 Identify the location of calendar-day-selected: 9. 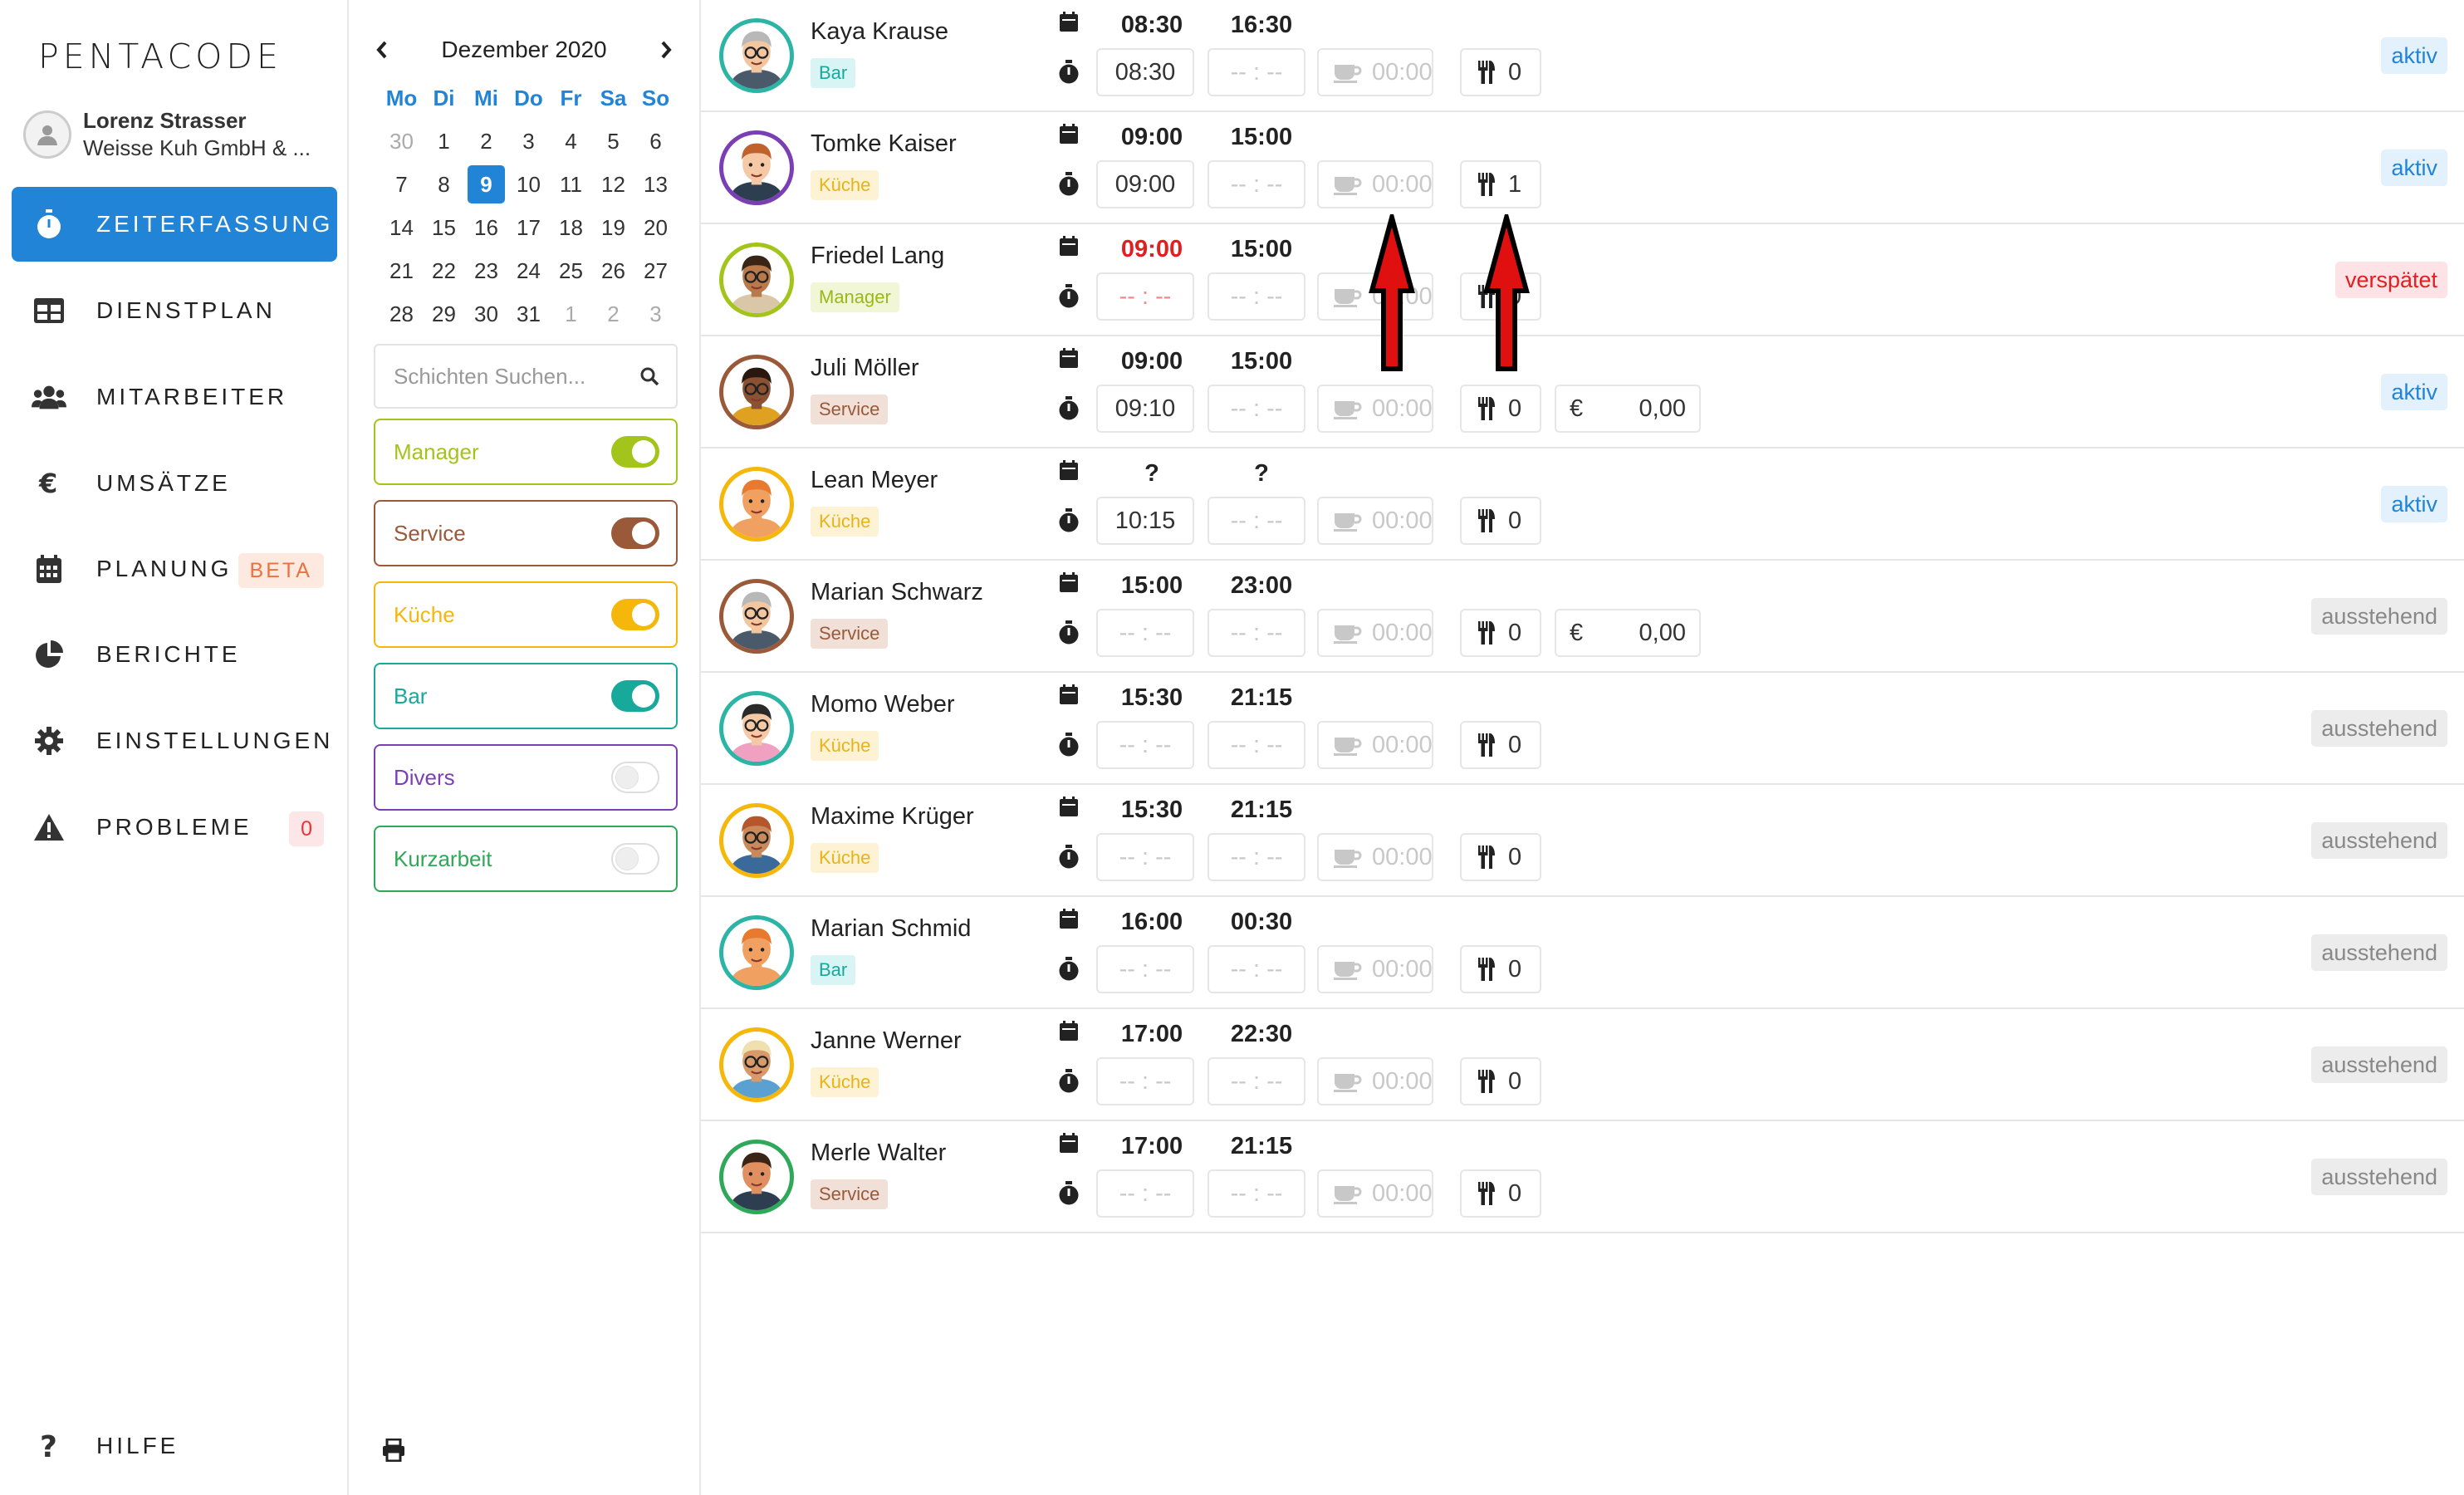
(487, 184).